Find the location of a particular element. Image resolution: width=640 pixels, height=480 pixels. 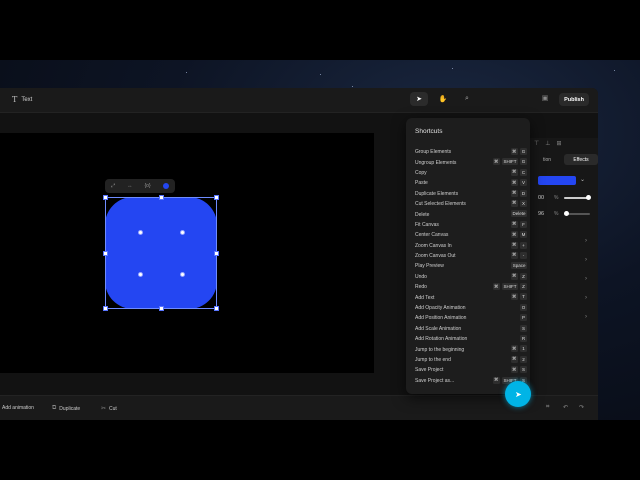

duplicate-icon: ⧉ is located at coordinates (54, 408).